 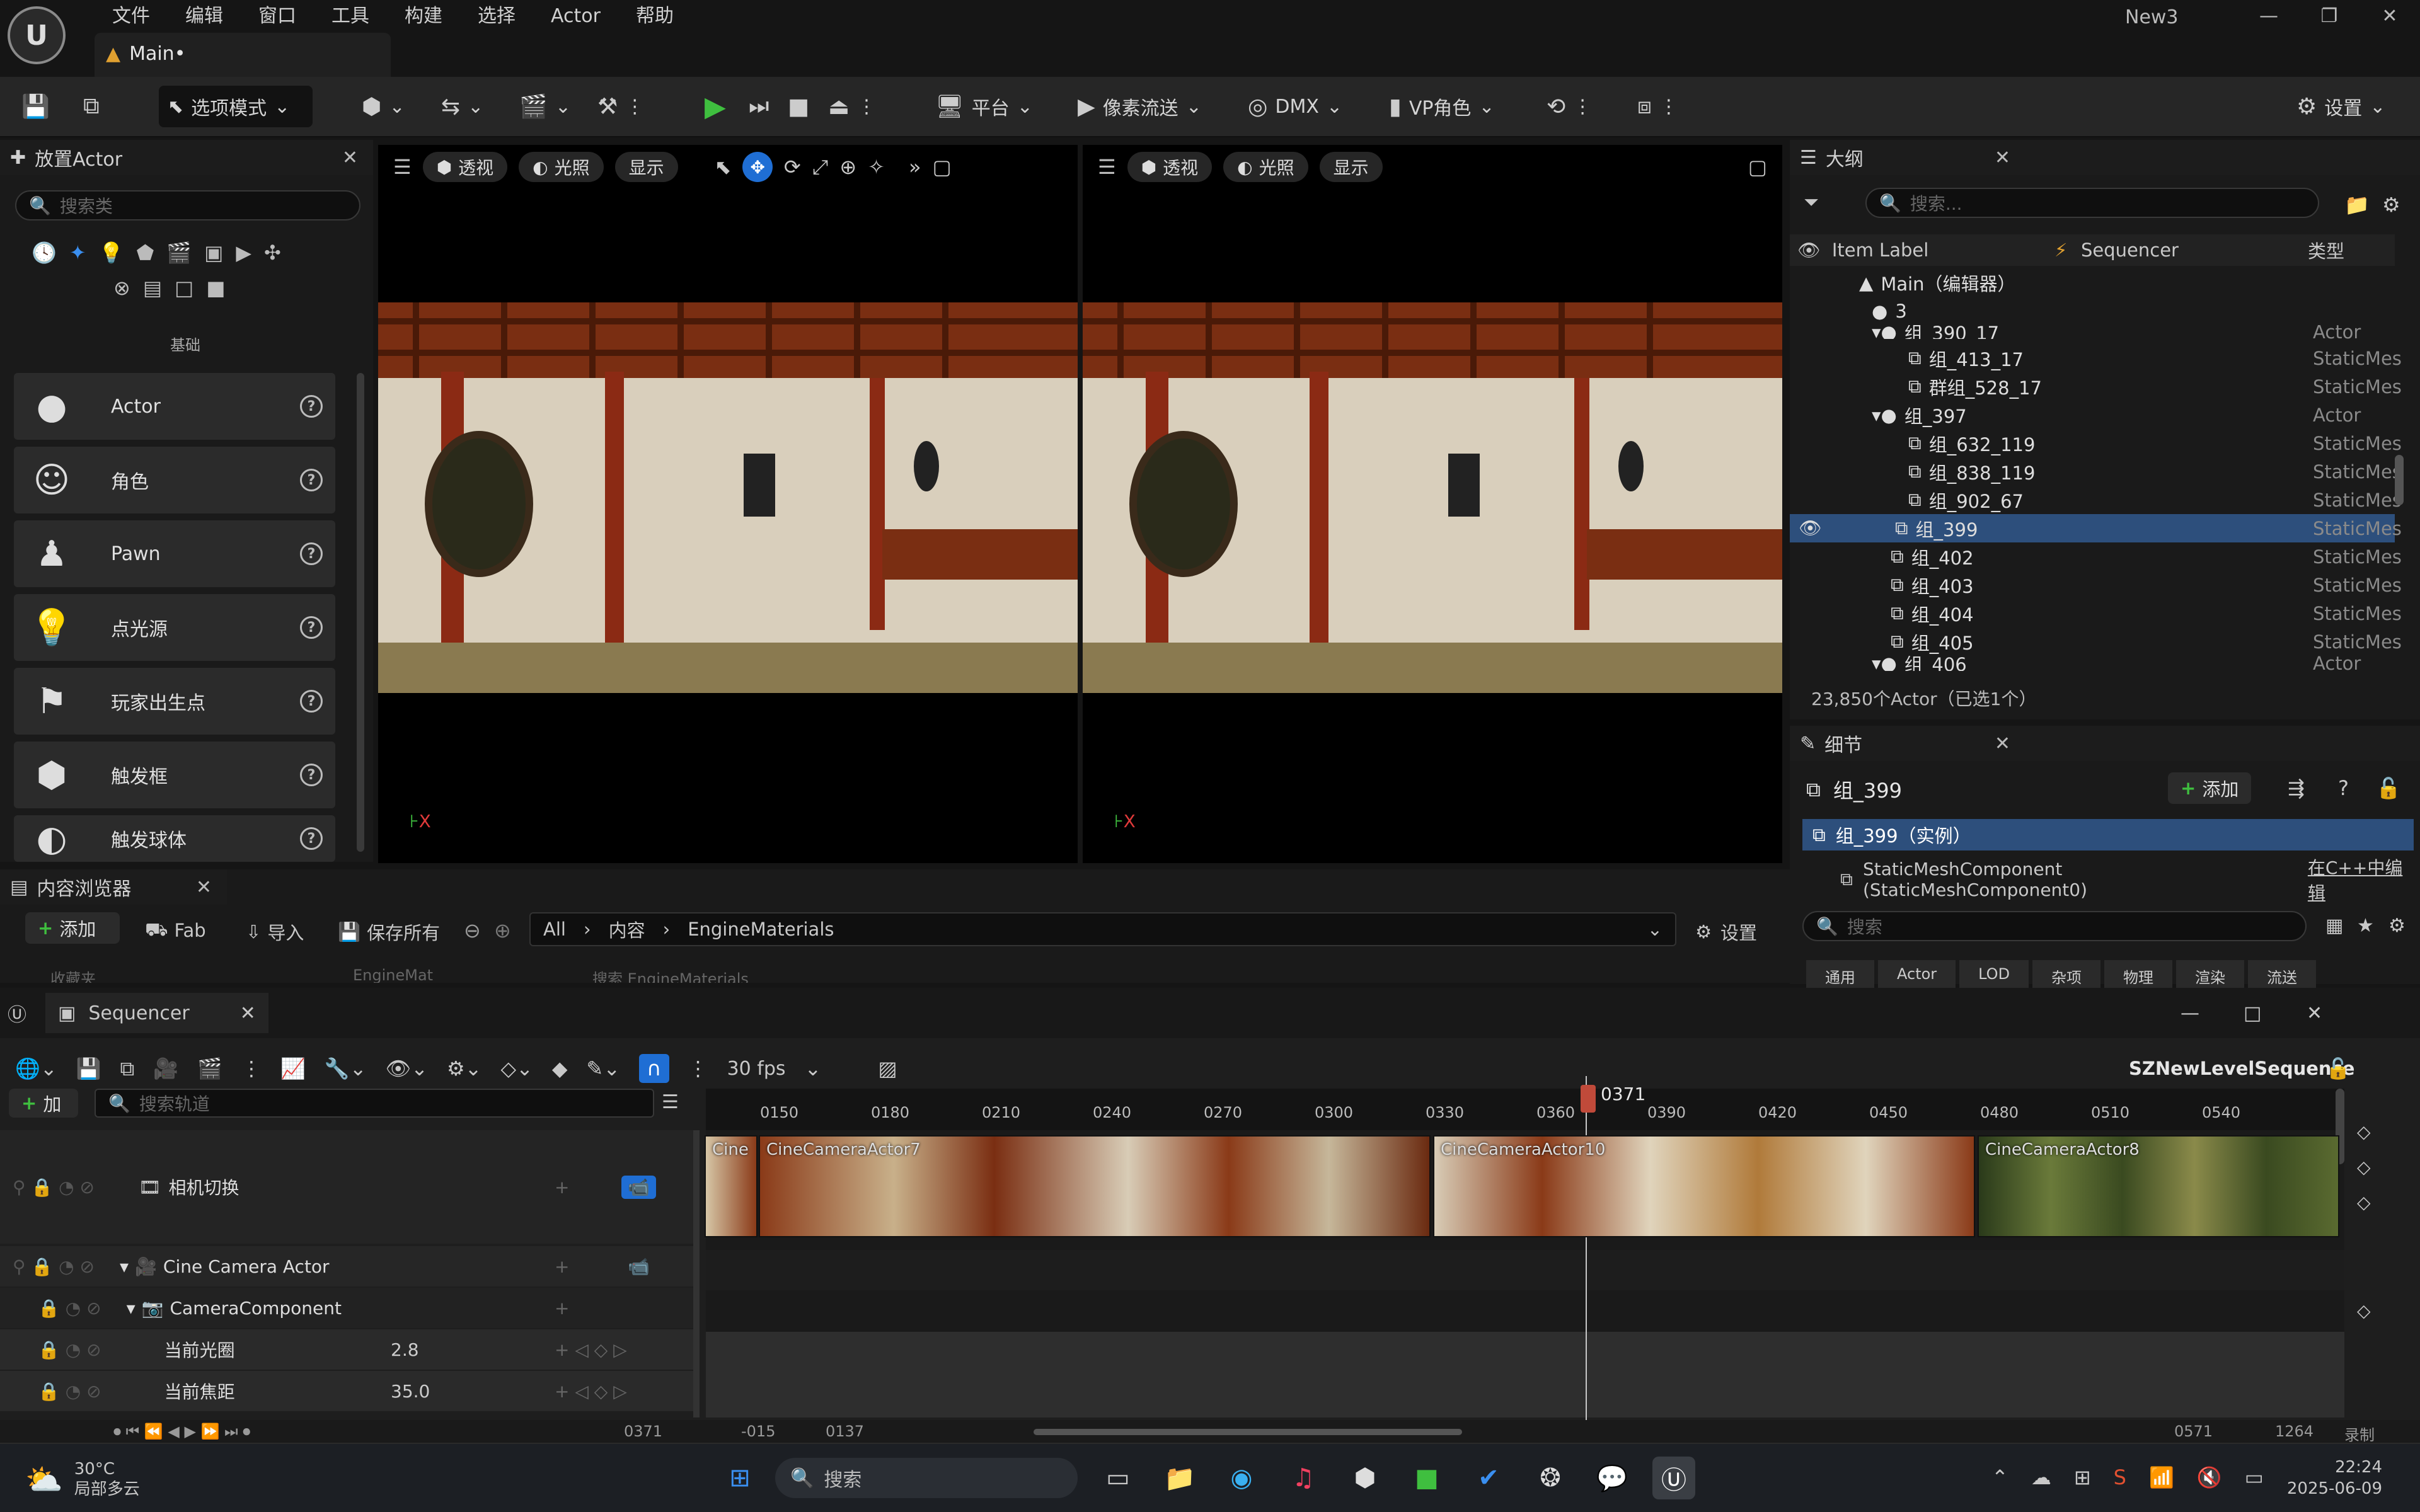 I want to click on shape-category-icon: ⬟, so click(x=146, y=253).